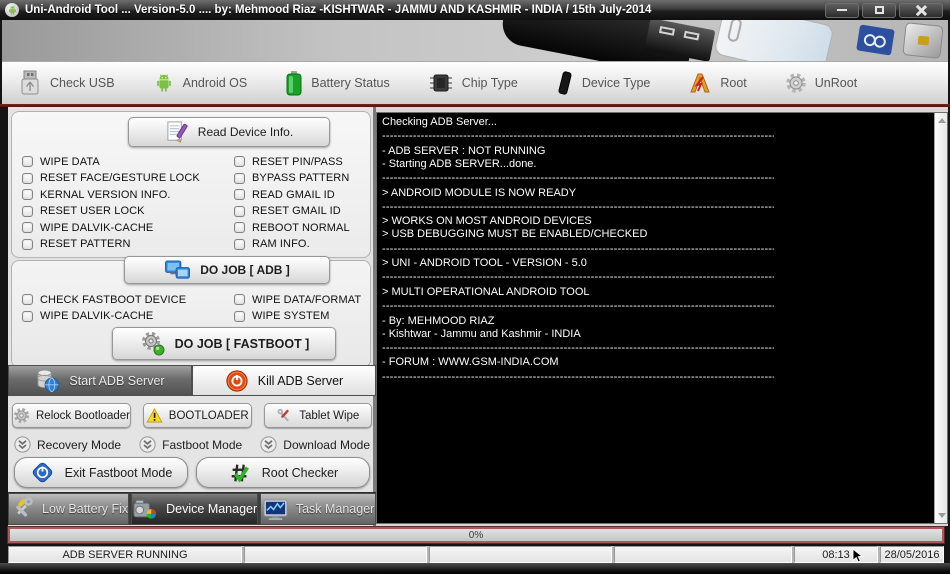 The width and height of the screenshot is (950, 574). Describe the element at coordinates (733, 83) in the screenshot. I see `toolbar-item-label: Root` at that location.